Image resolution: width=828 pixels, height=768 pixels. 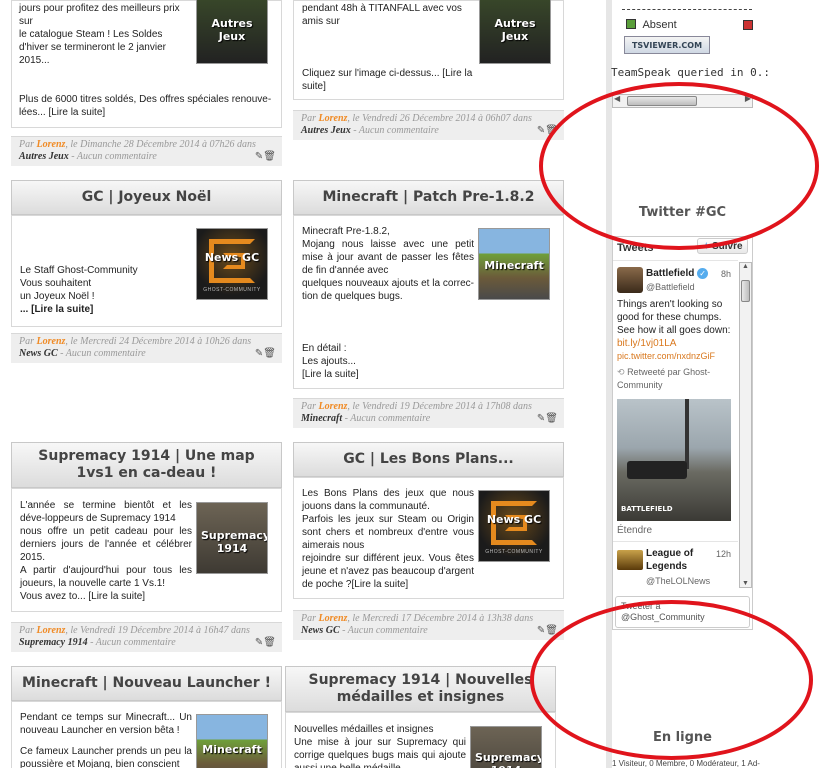 What do you see at coordinates (675, 260) in the screenshot?
I see `tweets-divider` at bounding box center [675, 260].